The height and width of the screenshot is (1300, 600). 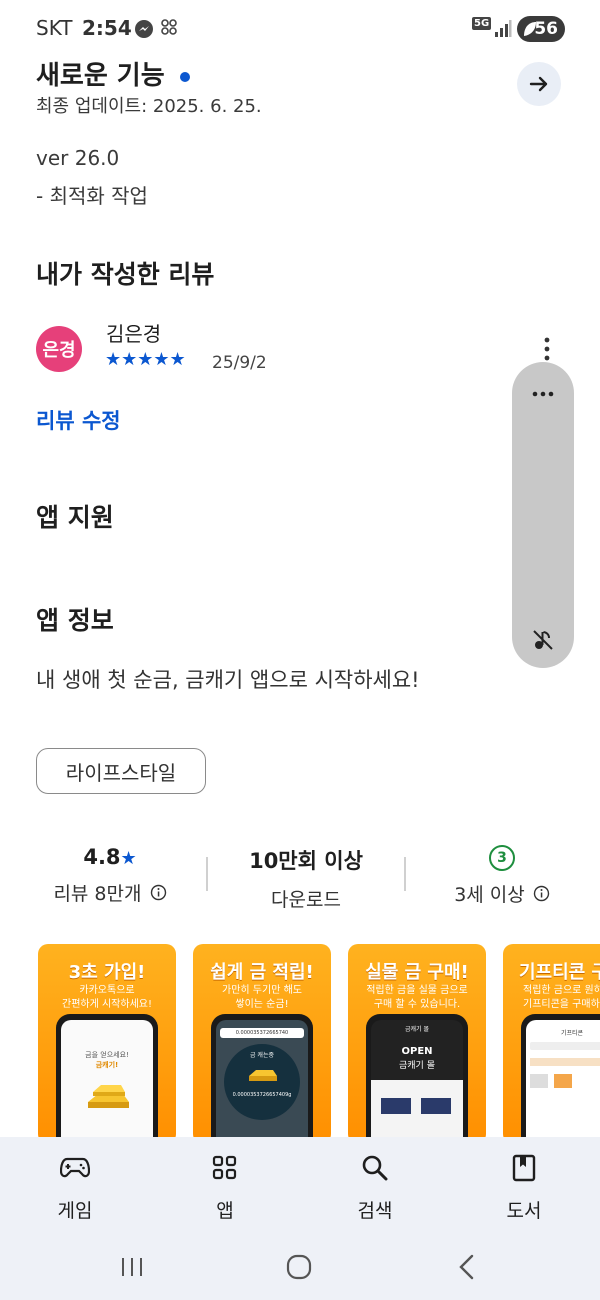 What do you see at coordinates (417, 997) in the screenshot?
I see `screenshot-subtitle: 적립한 금을 실물 금으로 구매 할 수 있습니다.` at bounding box center [417, 997].